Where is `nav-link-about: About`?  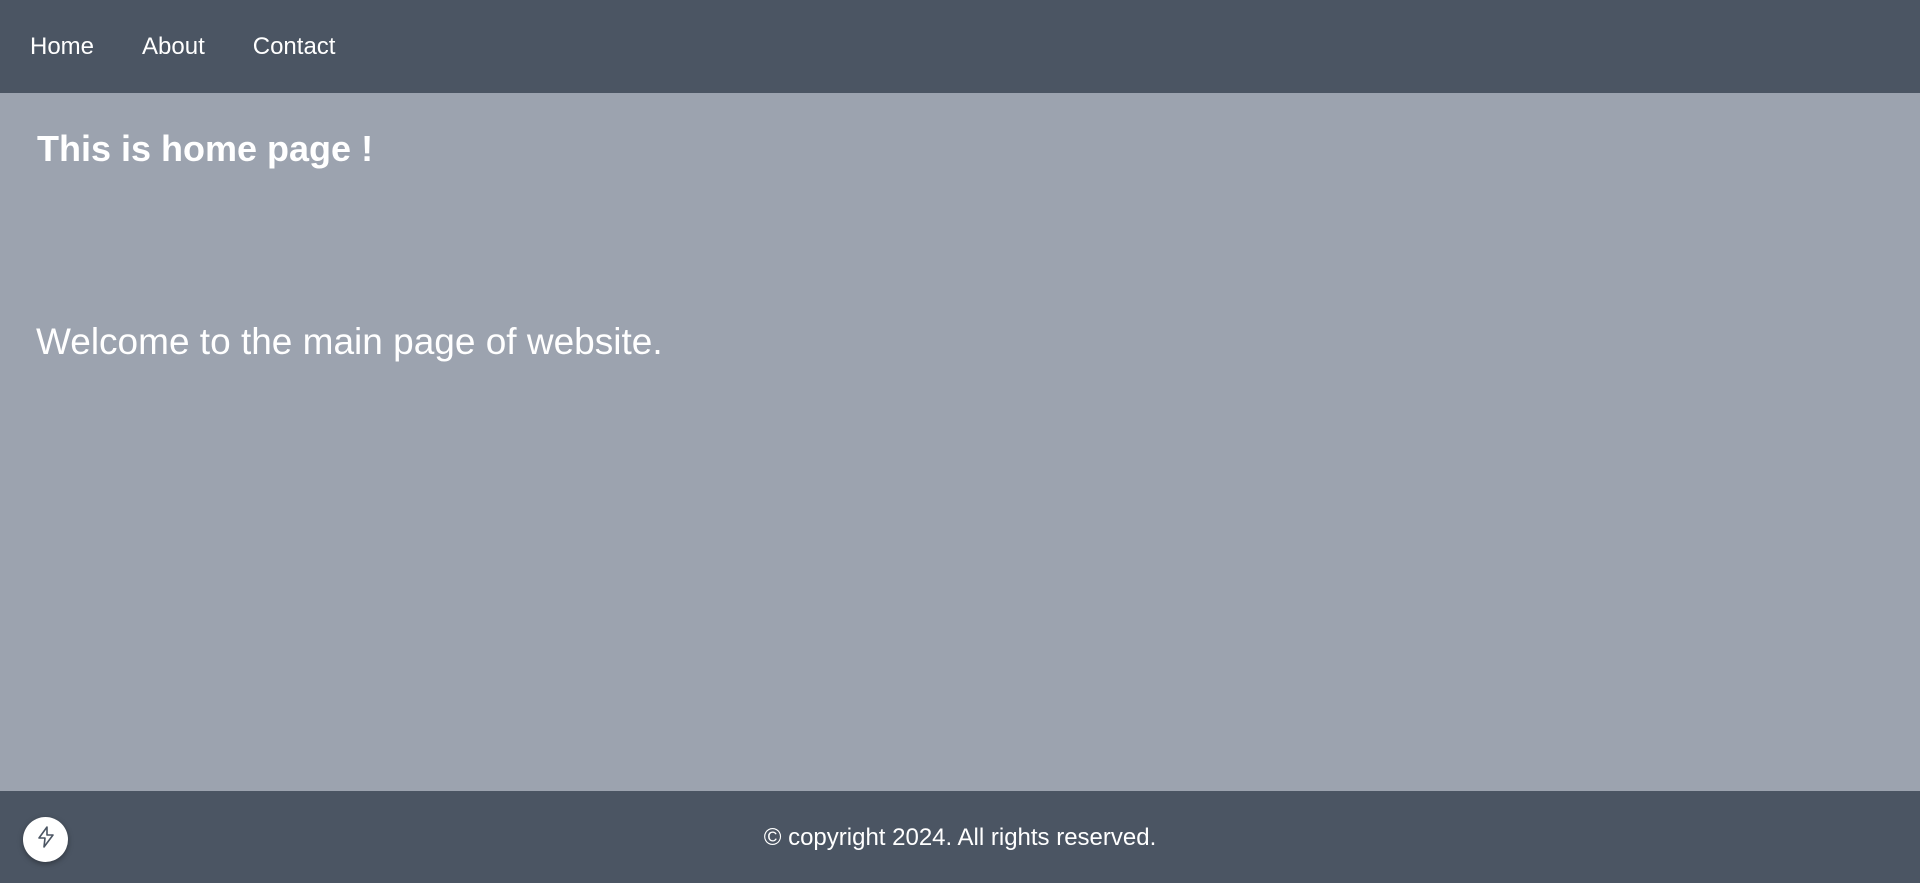 nav-link-about: About is located at coordinates (173, 46).